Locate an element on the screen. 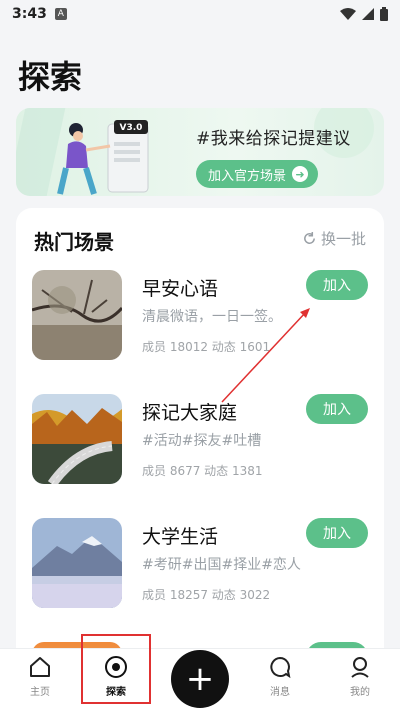 This screenshot has height=710, width=400. scene-thumbnail-family is located at coordinates (77, 439).